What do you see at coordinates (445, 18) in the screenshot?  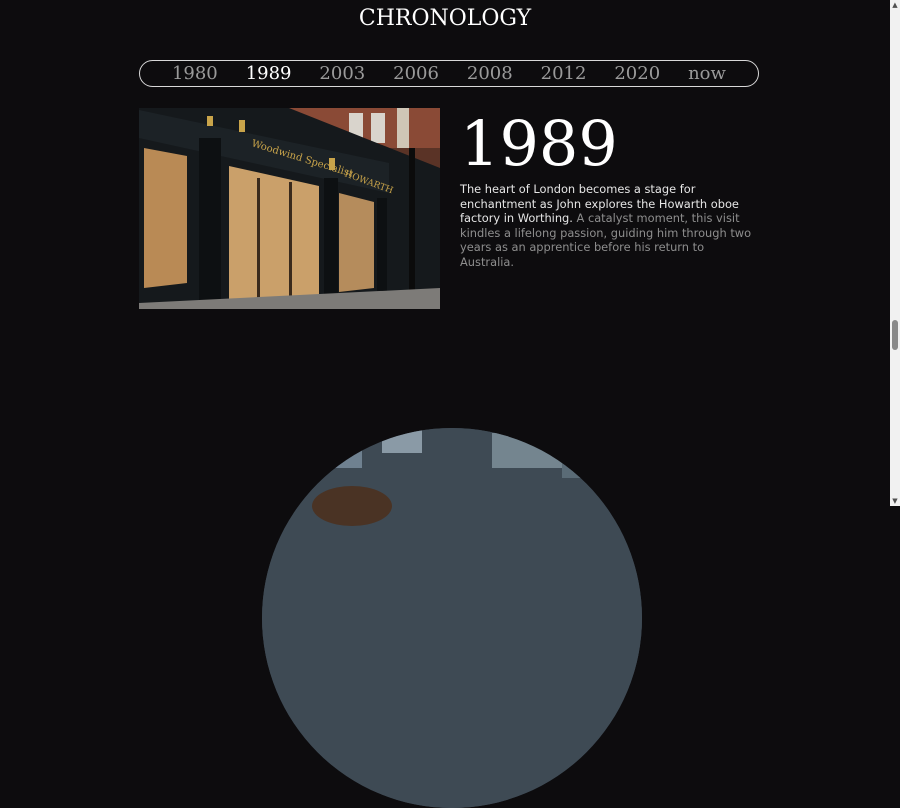 I see `page-title: CHRONOLOGY` at bounding box center [445, 18].